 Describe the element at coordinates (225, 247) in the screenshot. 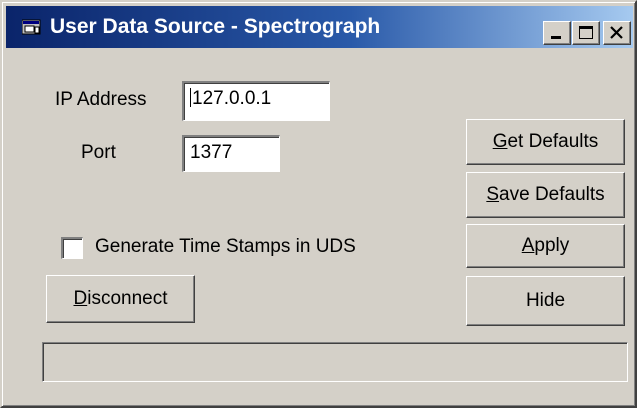

I see `timestamps-label: Generate Time Stamps in UDS` at that location.